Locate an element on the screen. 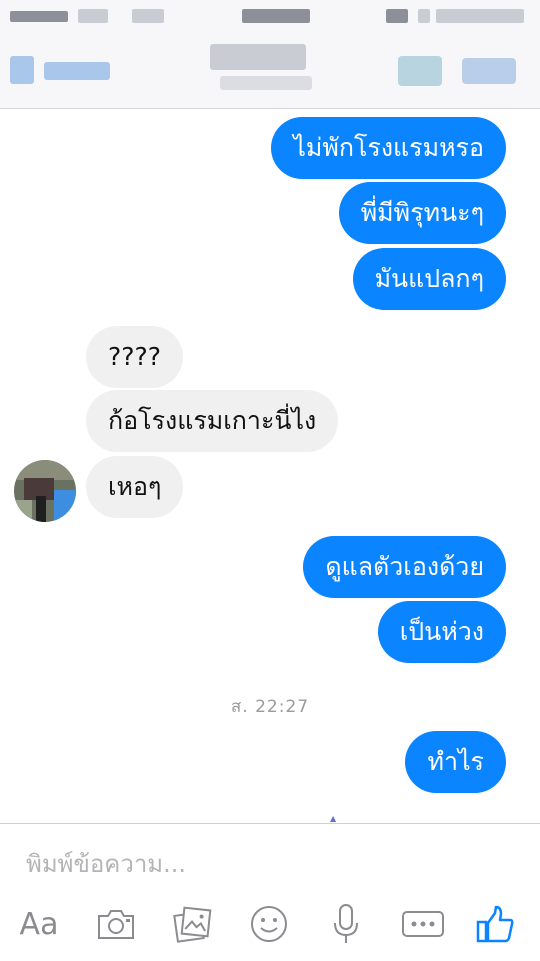 The image size is (540, 961). text-format-button: Aa is located at coordinates (39, 924).